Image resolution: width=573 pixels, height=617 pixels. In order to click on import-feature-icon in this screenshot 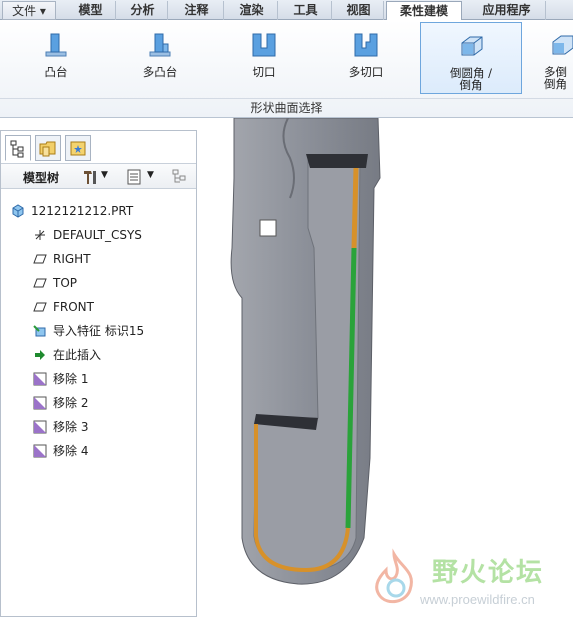, I will do `click(39, 331)`.